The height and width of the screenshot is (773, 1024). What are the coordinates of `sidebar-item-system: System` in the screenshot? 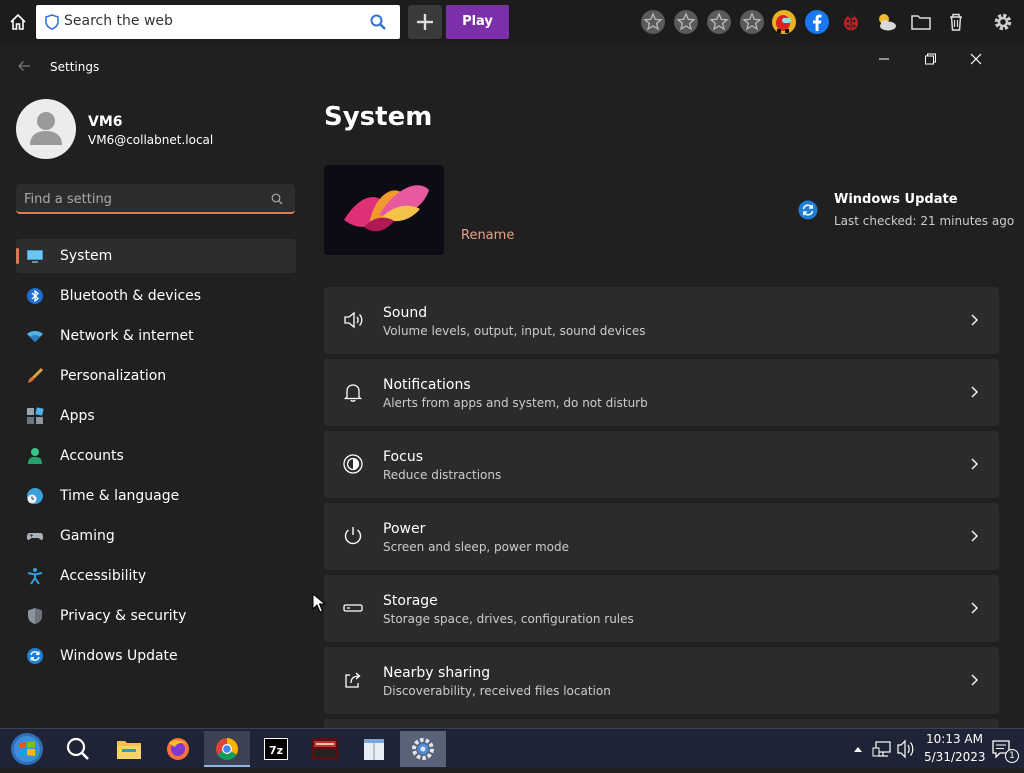 It's located at (156, 256).